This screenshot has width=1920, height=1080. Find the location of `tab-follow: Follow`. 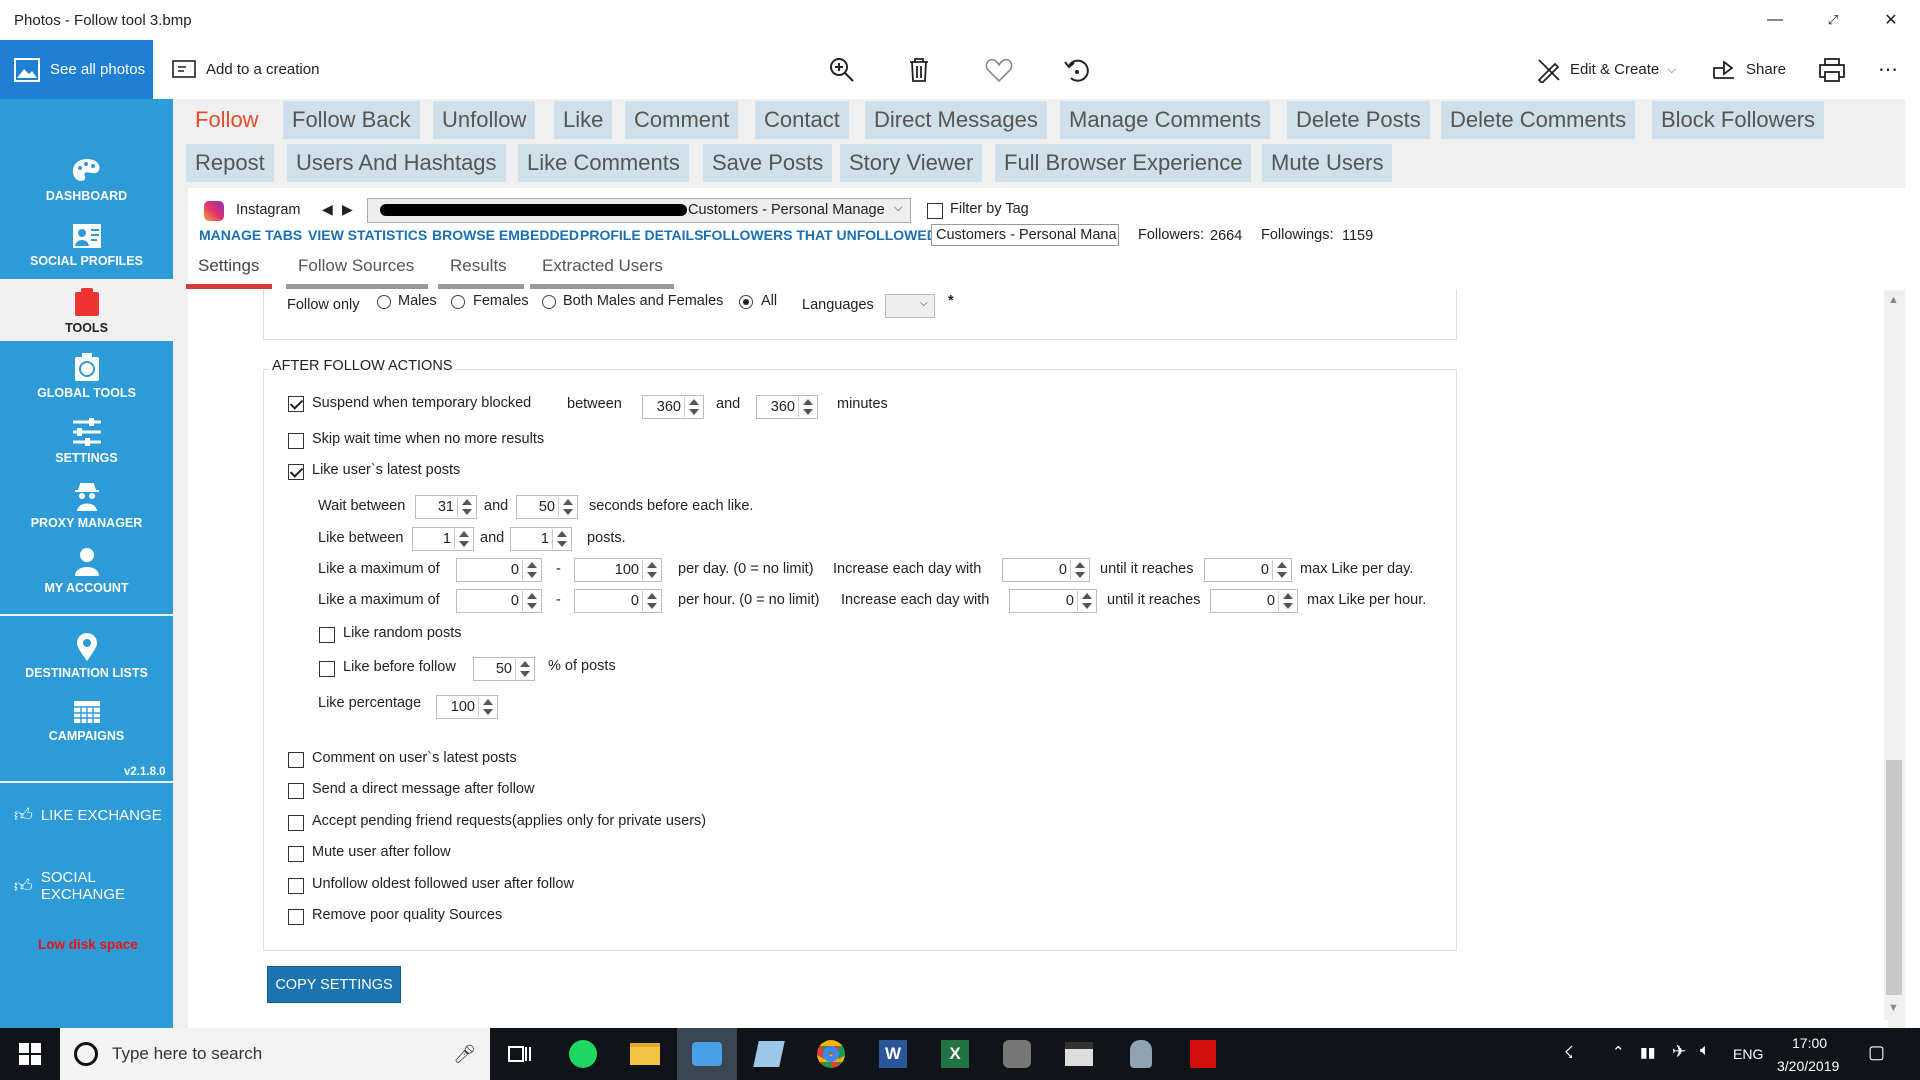

tab-follow: Follow is located at coordinates (227, 120).